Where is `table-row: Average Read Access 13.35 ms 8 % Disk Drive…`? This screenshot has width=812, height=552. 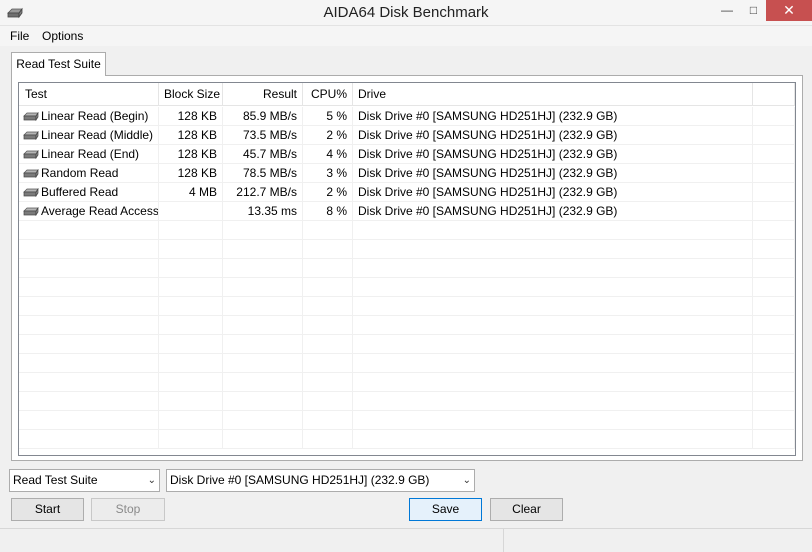
table-row: Average Read Access 13.35 ms 8 % Disk Drive… is located at coordinates (407, 211).